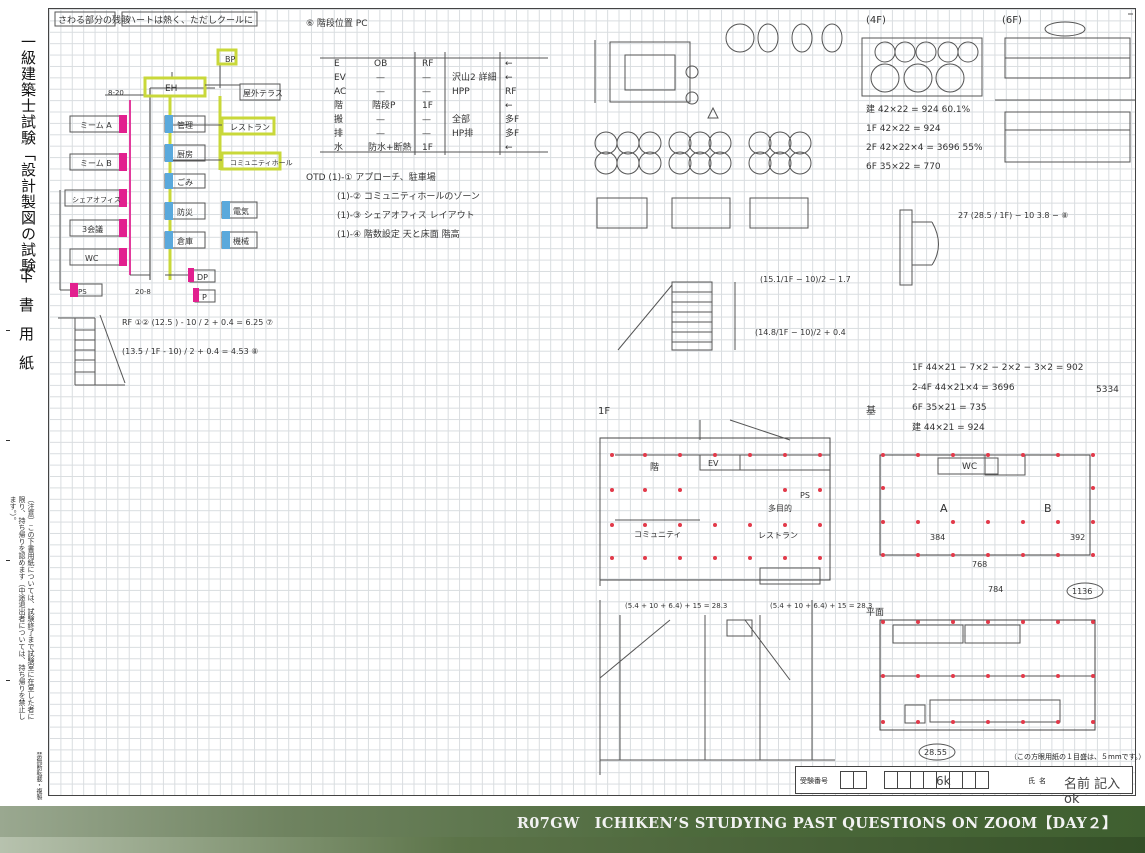  Describe the element at coordinates (96, 200) in the screenshot. I see `svg-text: シェアオフィス` at that location.